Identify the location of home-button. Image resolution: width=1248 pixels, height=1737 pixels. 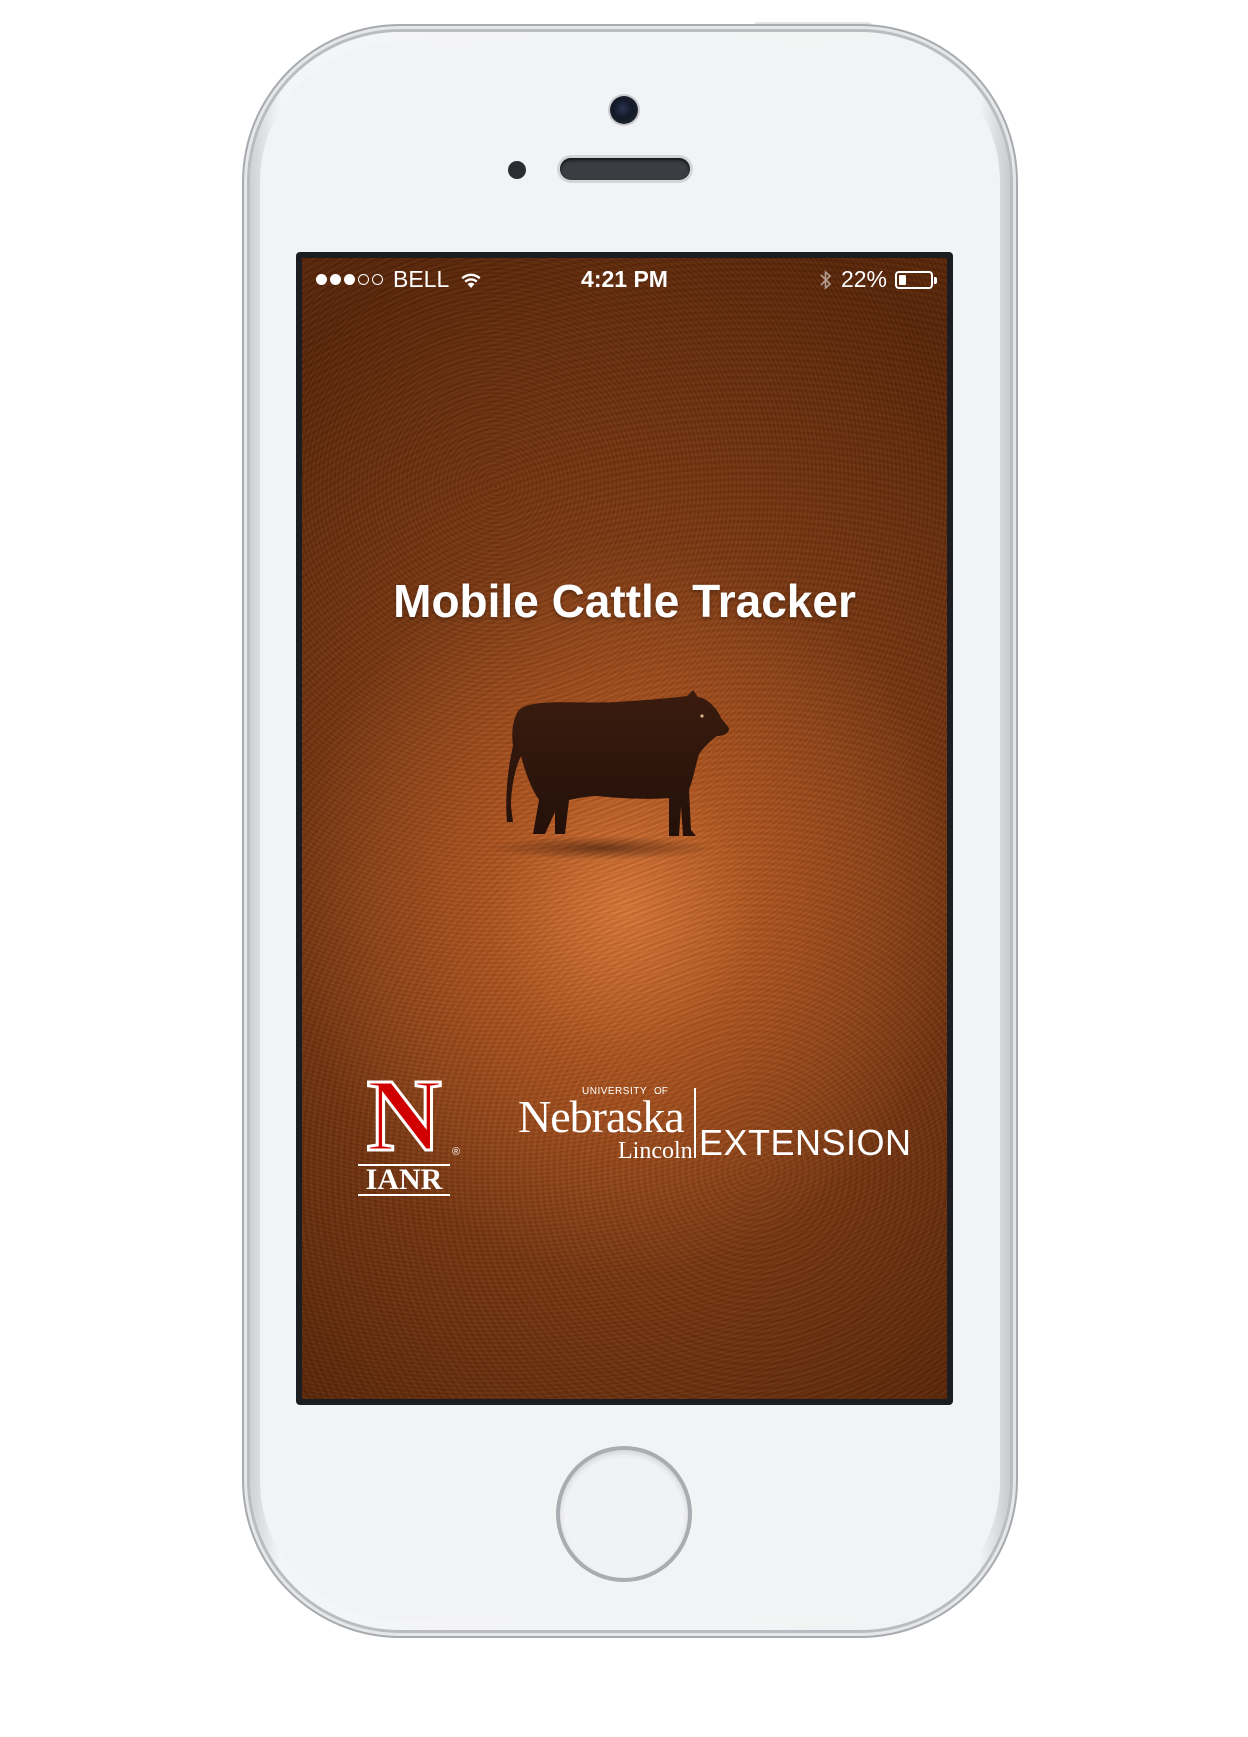
(624, 1514).